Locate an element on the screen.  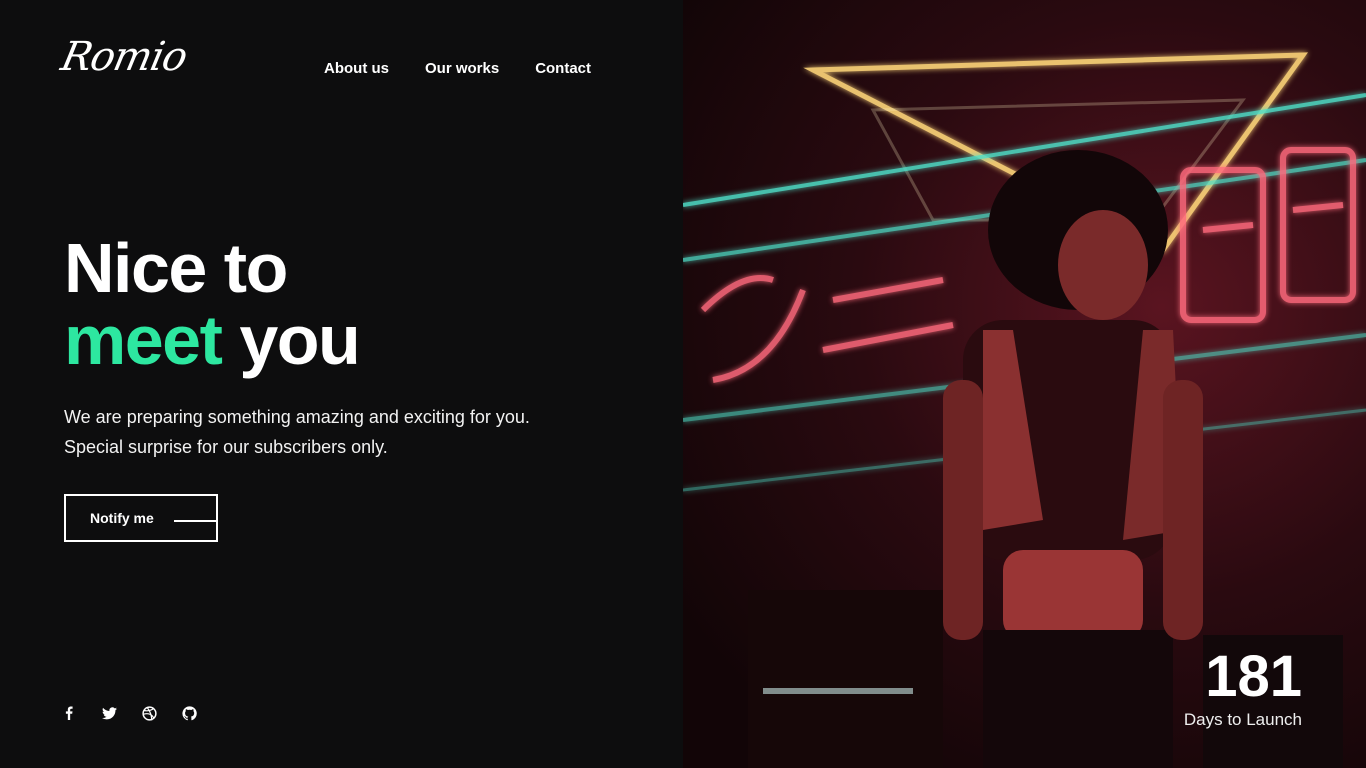
launch-countdown: 181 Days to Launch is located at coordinates (1243, 687).